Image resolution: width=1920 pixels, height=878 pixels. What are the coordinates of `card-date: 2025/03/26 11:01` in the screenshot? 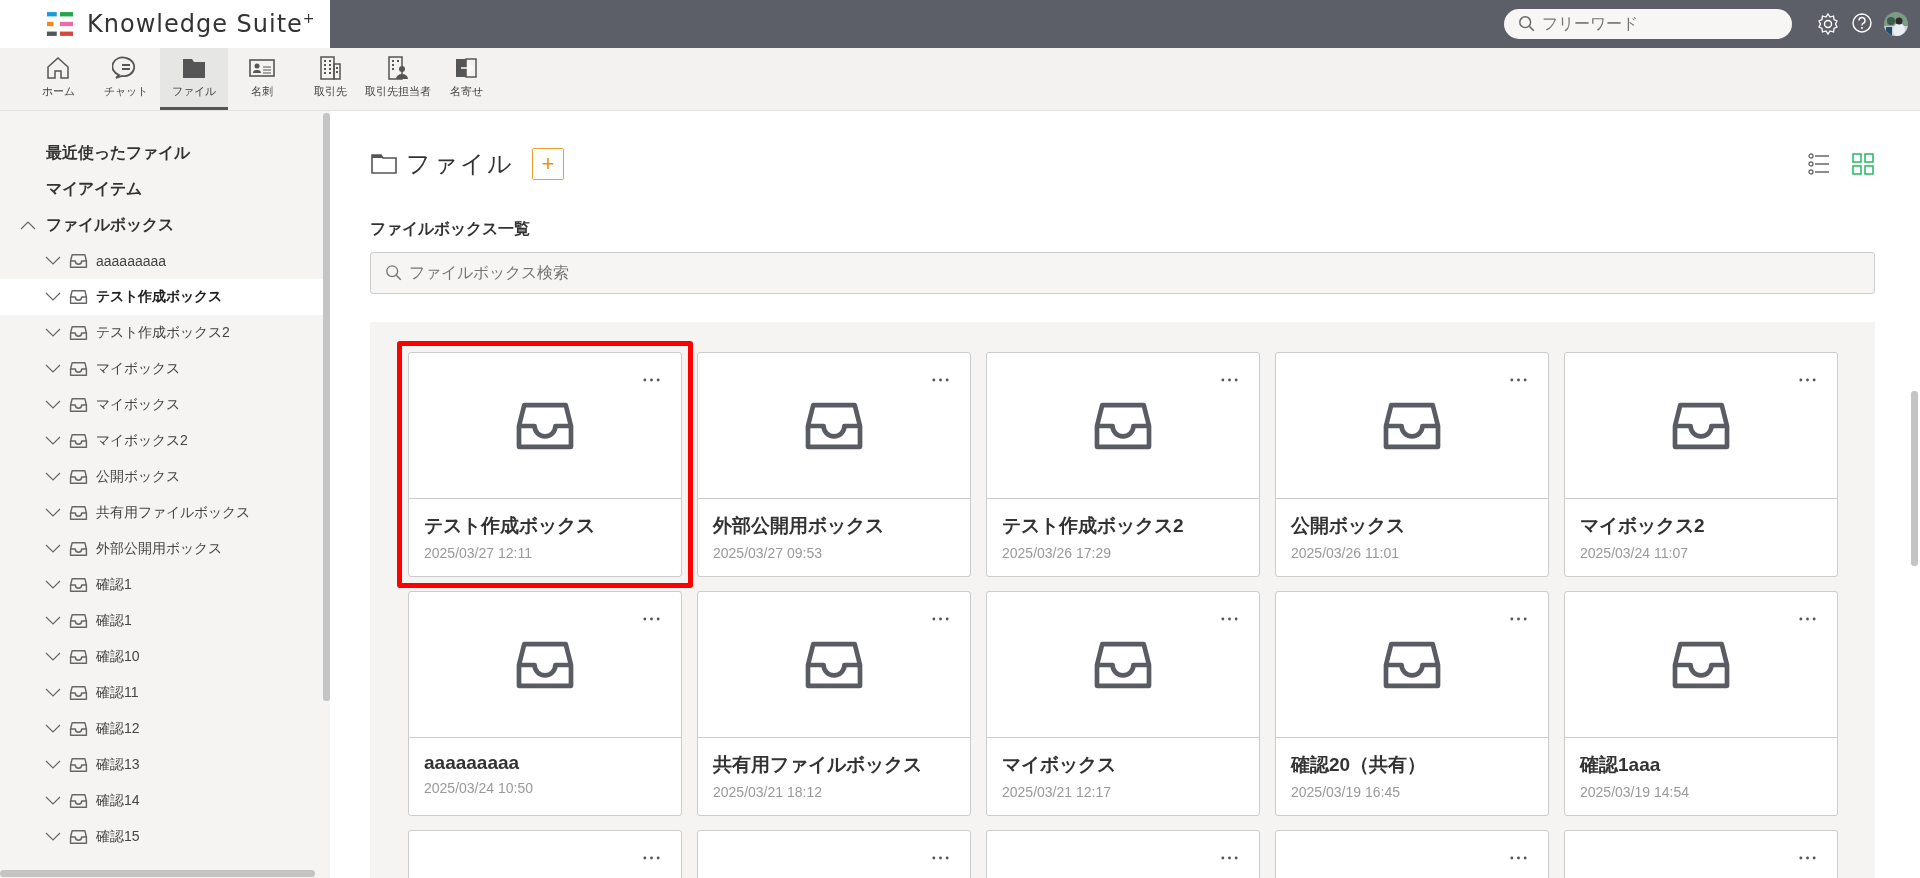 It's located at (1345, 553).